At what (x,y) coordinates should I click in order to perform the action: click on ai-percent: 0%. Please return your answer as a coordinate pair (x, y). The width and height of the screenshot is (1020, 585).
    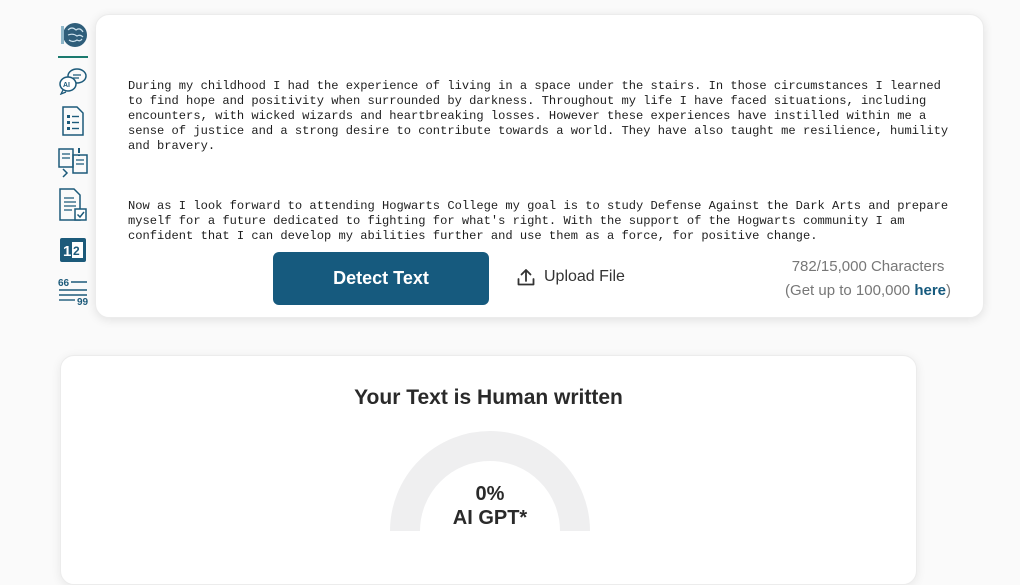
    Looking at the image, I should click on (490, 494).